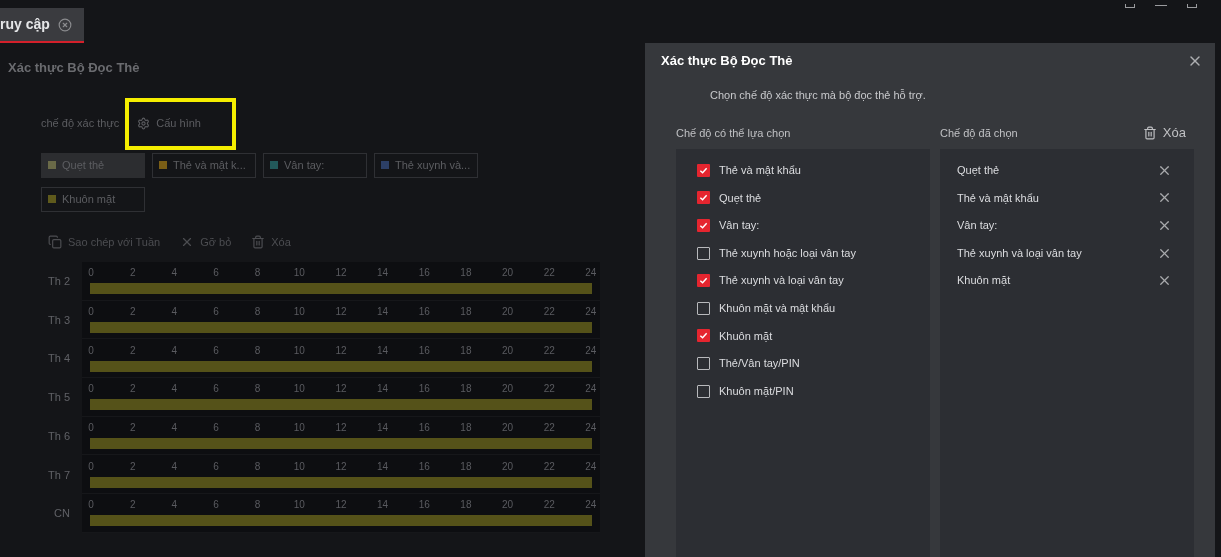 The image size is (1221, 557). I want to click on field-label: chế độ xác thực, so click(80, 124).